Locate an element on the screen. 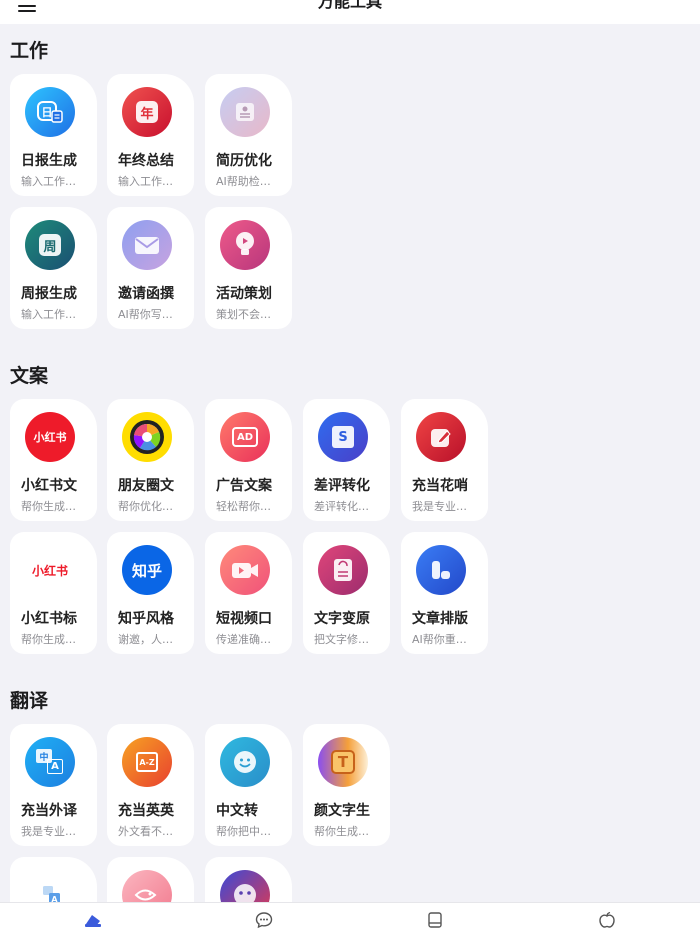 The height and width of the screenshot is (934, 700). svg-text: A is located at coordinates (54, 898).